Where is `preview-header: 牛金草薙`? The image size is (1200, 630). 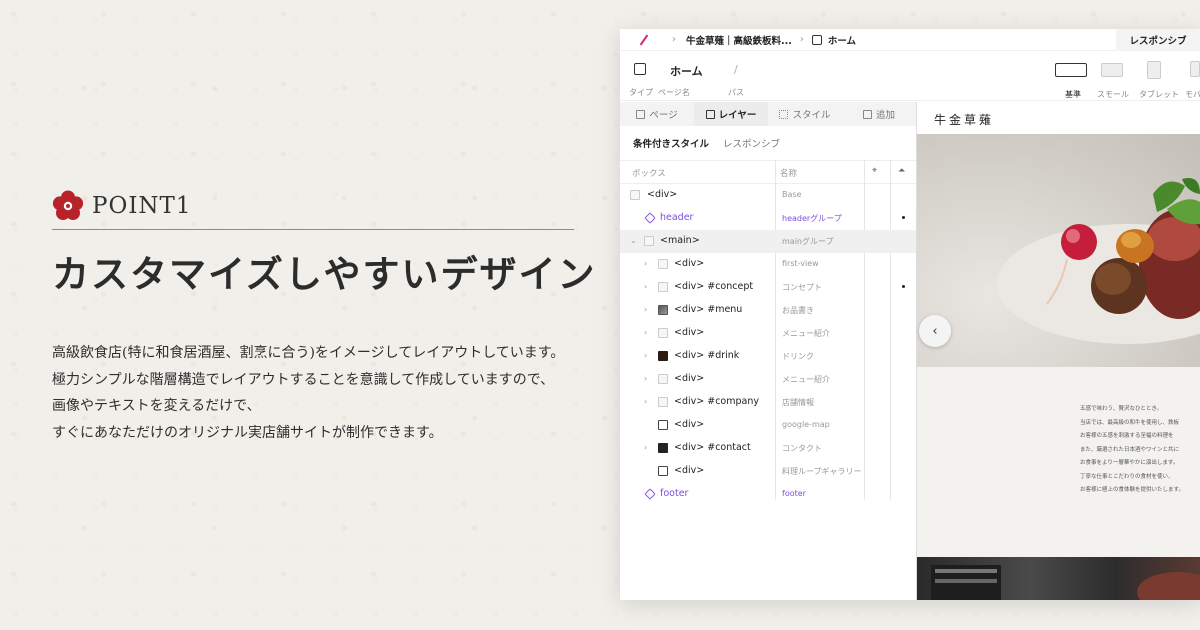
preview-header: 牛金草薙 is located at coordinates (1058, 118).